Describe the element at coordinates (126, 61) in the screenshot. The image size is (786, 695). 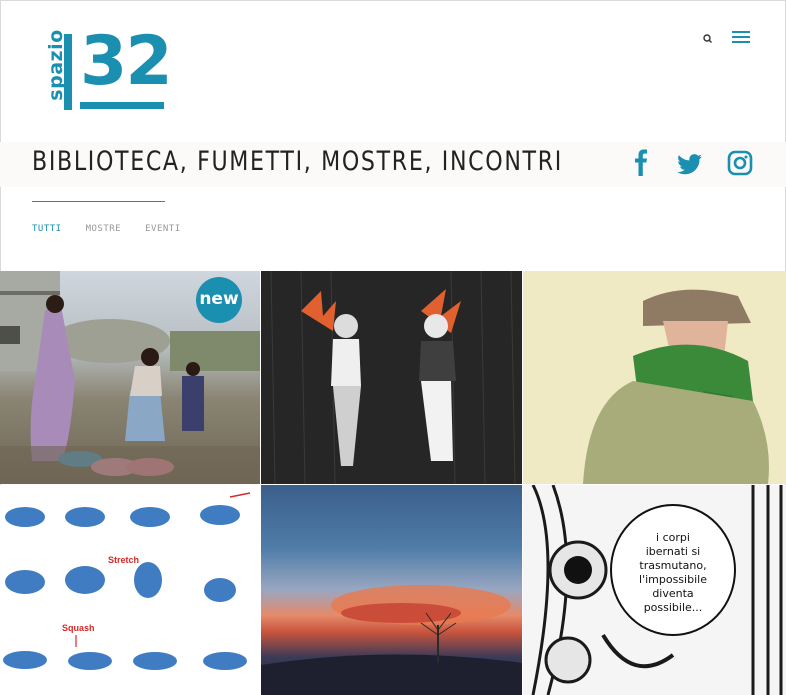
I see `logo-number: 32` at that location.